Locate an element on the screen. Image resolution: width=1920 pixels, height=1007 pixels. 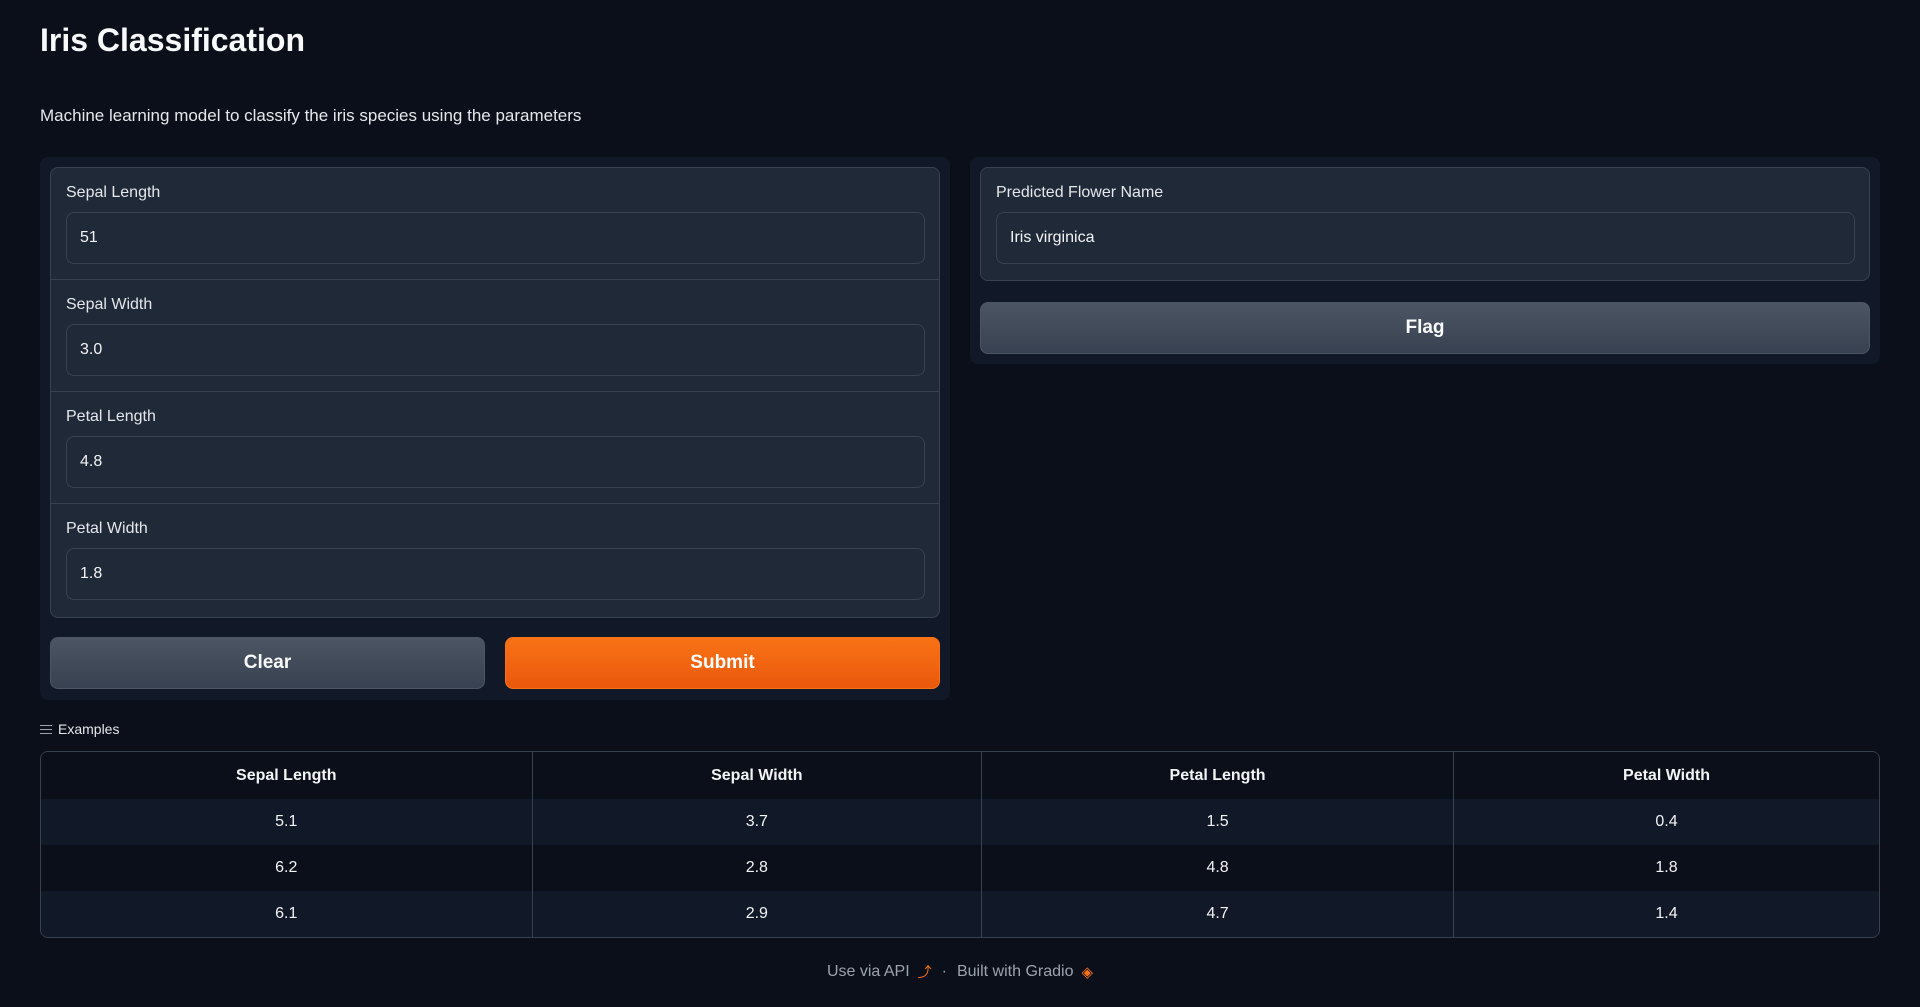
example-row: 6.2 2.8 4.8 1.8 is located at coordinates (960, 868).